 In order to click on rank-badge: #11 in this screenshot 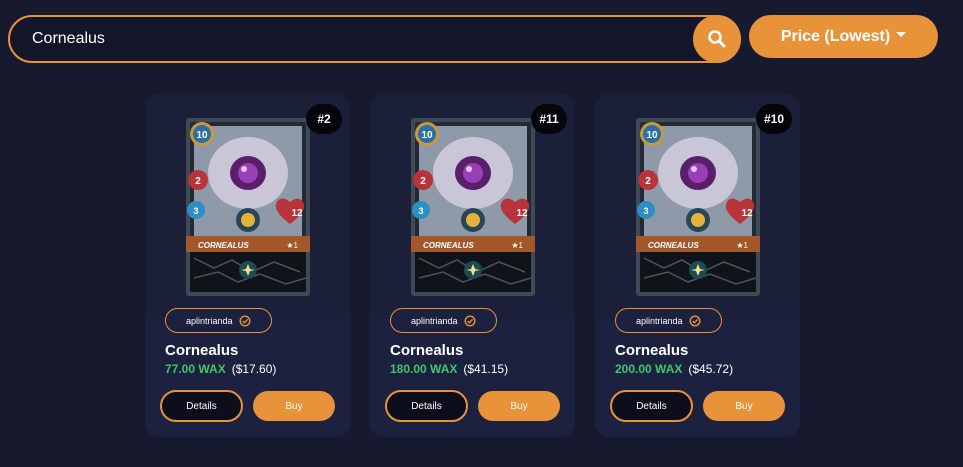, I will do `click(549, 119)`.